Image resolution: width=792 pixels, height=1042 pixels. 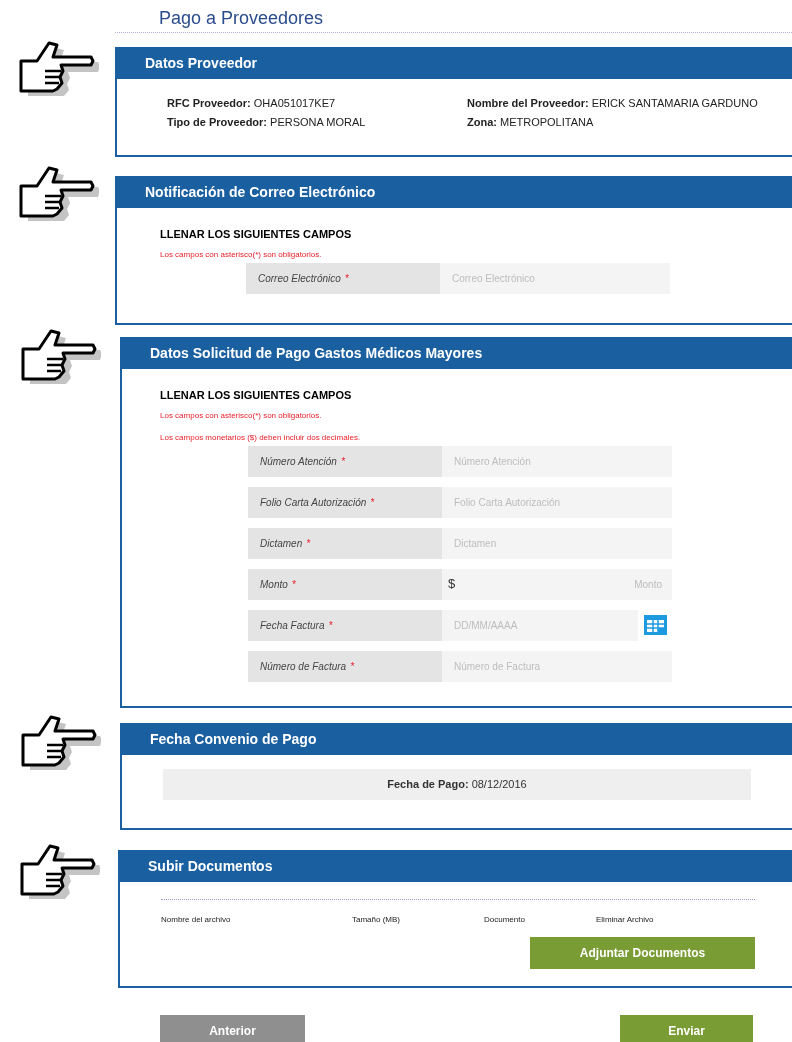 I want to click on provider-info: Tipo de Proveedor: PERSONA MORAL, so click(x=267, y=122).